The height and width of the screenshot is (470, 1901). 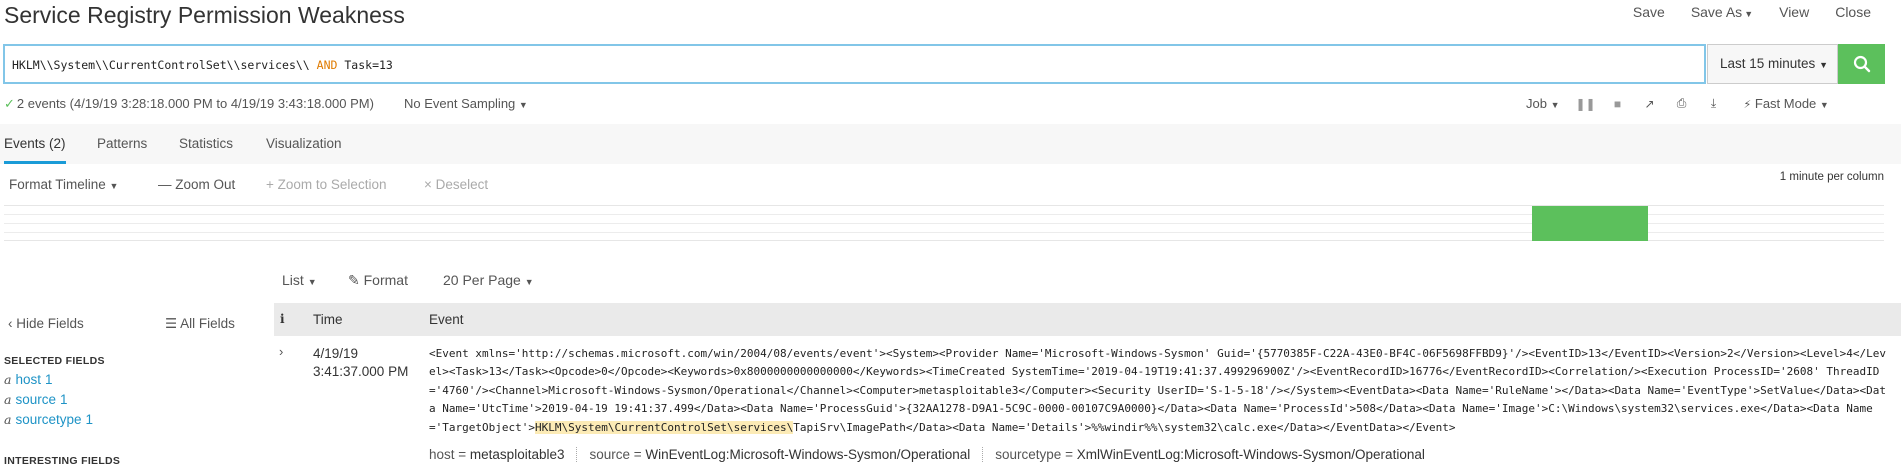 I want to click on event-column-header: Event, so click(x=446, y=319).